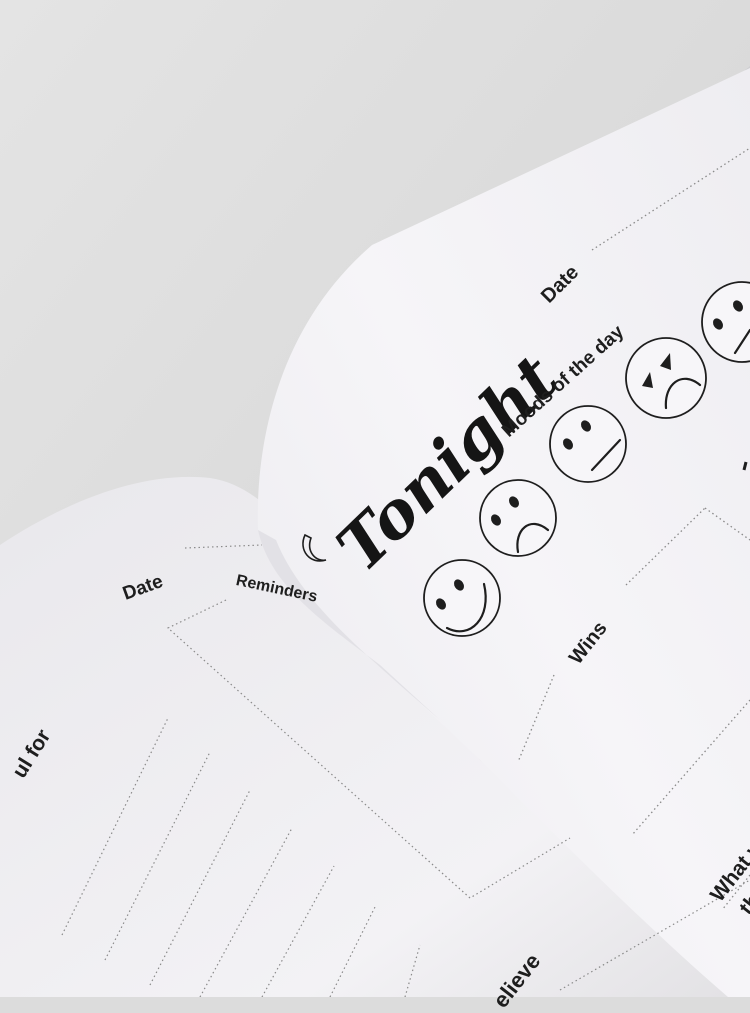 This screenshot has height=1013, width=750. What do you see at coordinates (518, 518) in the screenshot?
I see `sad-face-icon` at bounding box center [518, 518].